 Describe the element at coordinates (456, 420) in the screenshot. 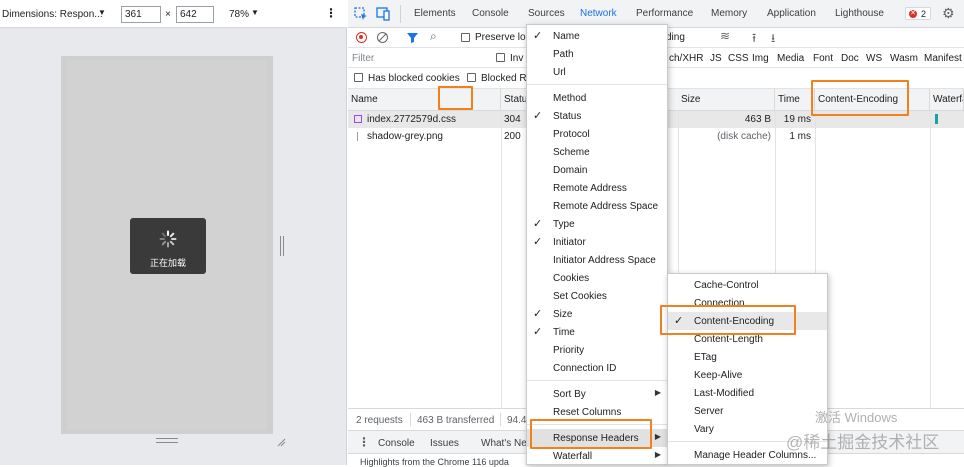

I see `transferred-size: 463 B transferred` at that location.